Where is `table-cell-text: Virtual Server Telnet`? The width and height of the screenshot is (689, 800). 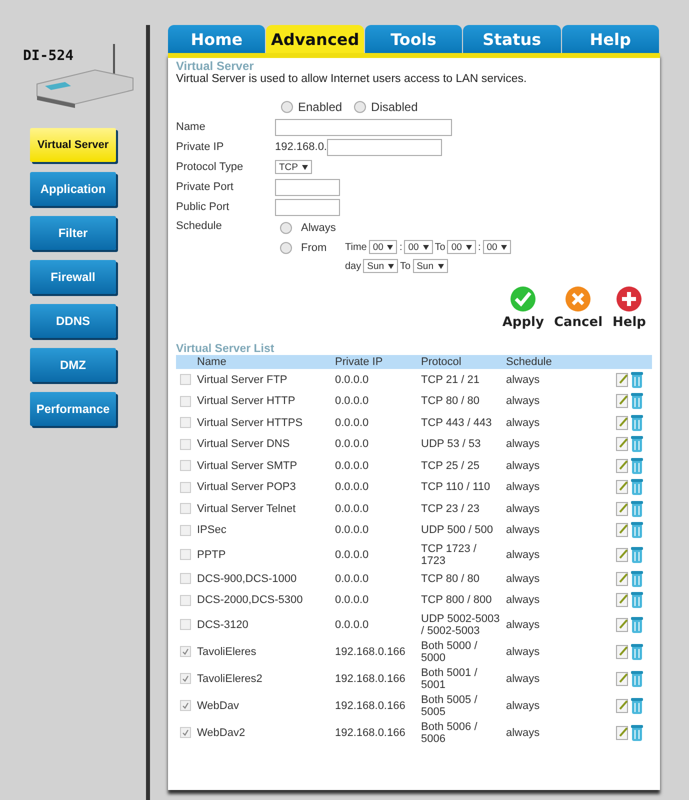
table-cell-text: Virtual Server Telnet is located at coordinates (247, 508).